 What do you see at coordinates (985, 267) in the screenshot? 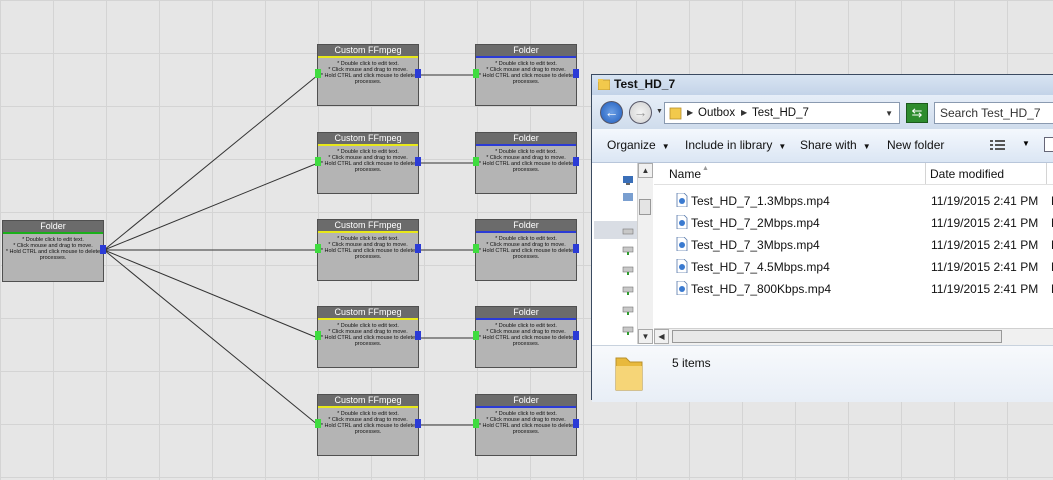
I see `file-date: 11/19/2015 2:41 PM` at bounding box center [985, 267].